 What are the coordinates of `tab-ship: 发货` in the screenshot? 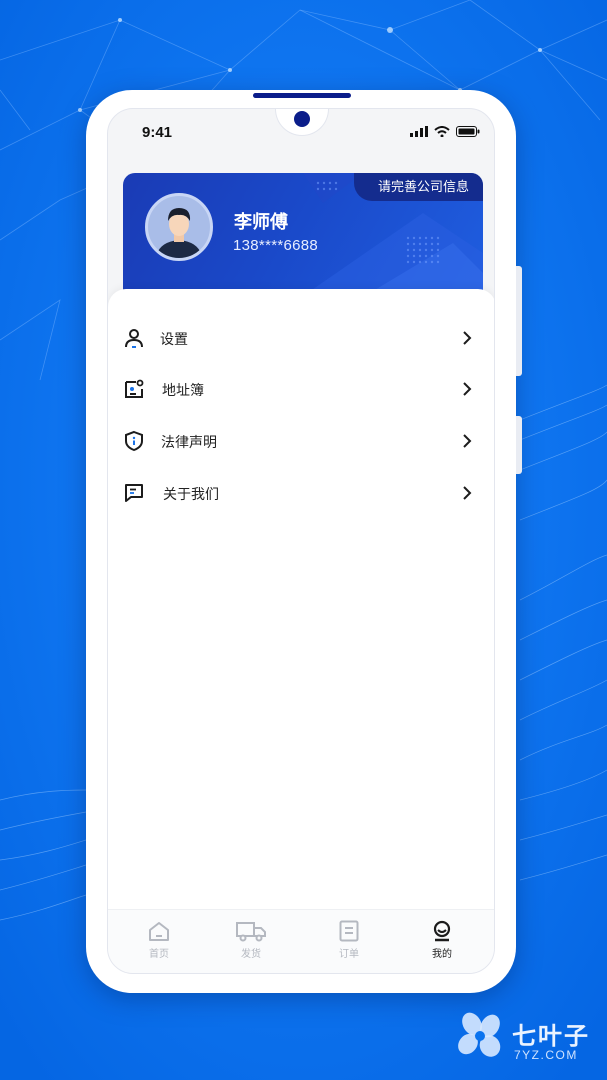 It's located at (251, 943).